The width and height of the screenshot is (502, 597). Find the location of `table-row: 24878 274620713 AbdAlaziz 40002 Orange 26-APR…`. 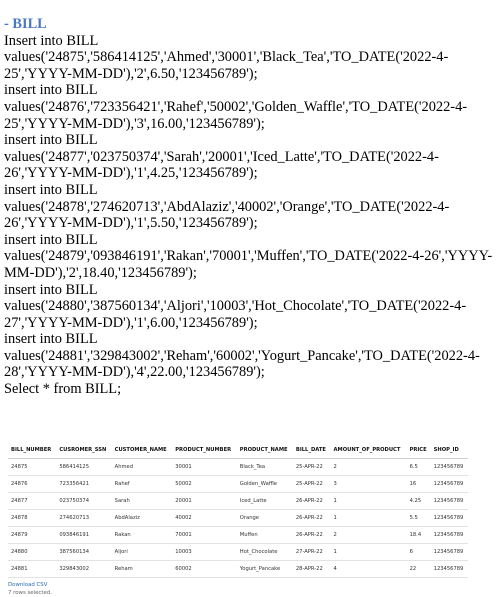

table-row: 24878 274620713 AbdAlaziz 40002 Orange 26-APR… is located at coordinates (238, 518).